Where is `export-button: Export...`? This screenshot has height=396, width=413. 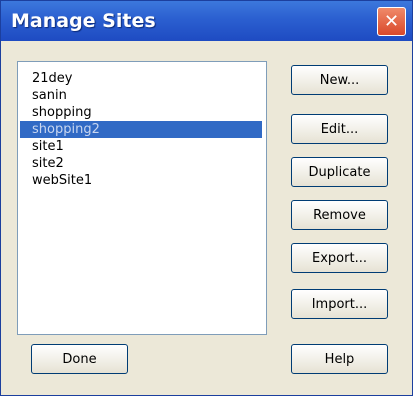
export-button: Export... is located at coordinates (339, 258).